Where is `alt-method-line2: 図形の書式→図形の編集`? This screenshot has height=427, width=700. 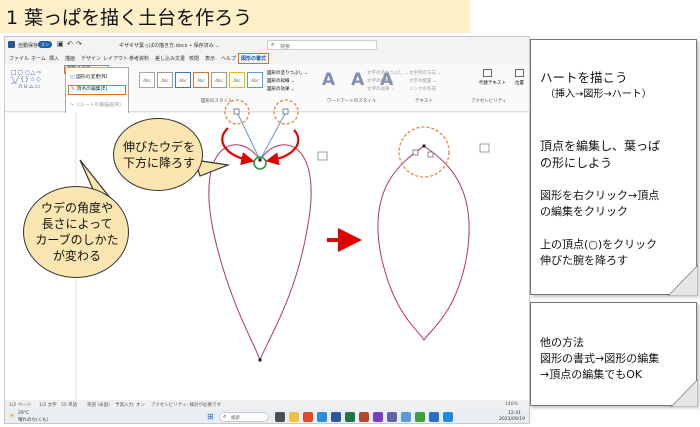
alt-method-line2: 図形の書式→図形の編集 is located at coordinates (600, 358).